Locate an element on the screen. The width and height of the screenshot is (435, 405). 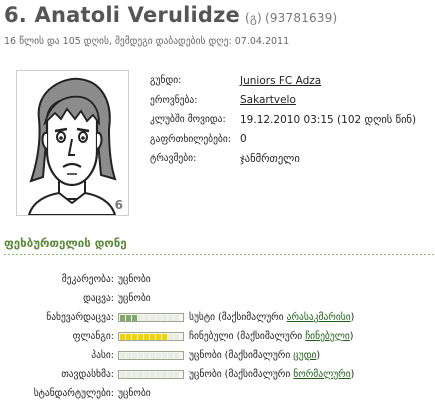
info-row-team: გუნდი: Juniors FC Adza is located at coordinates (283, 81).